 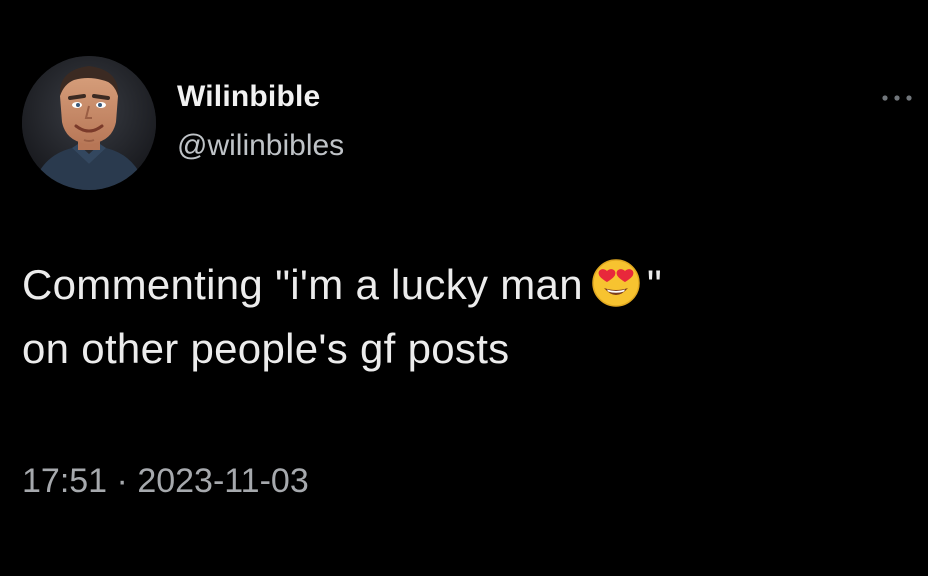 I want to click on tweet-time: 17:51, so click(x=65, y=481).